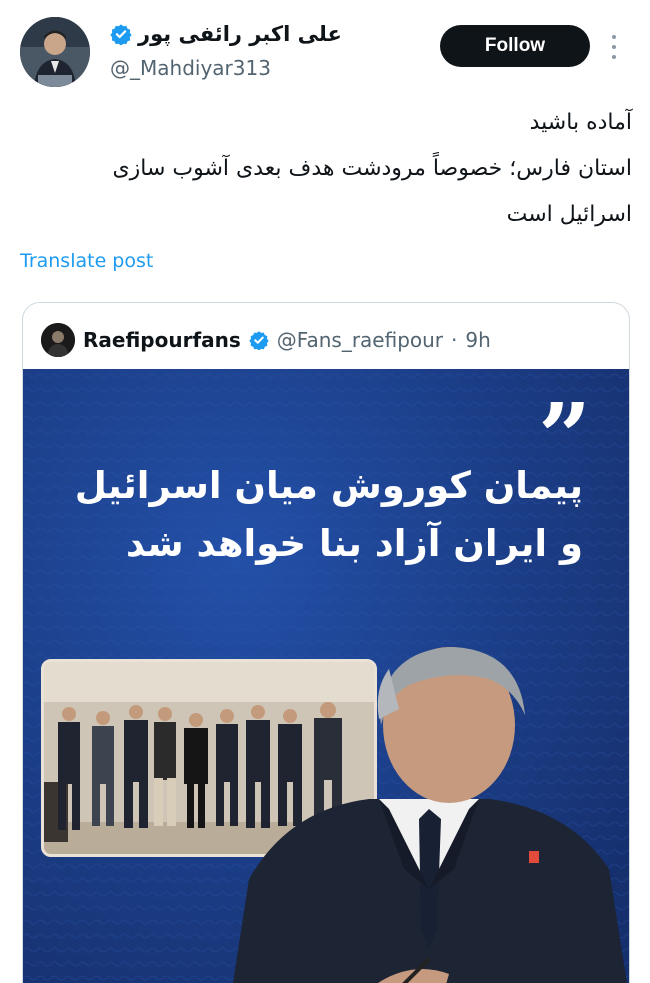  I want to click on post-text-line: اسرائیل است, so click(569, 214).